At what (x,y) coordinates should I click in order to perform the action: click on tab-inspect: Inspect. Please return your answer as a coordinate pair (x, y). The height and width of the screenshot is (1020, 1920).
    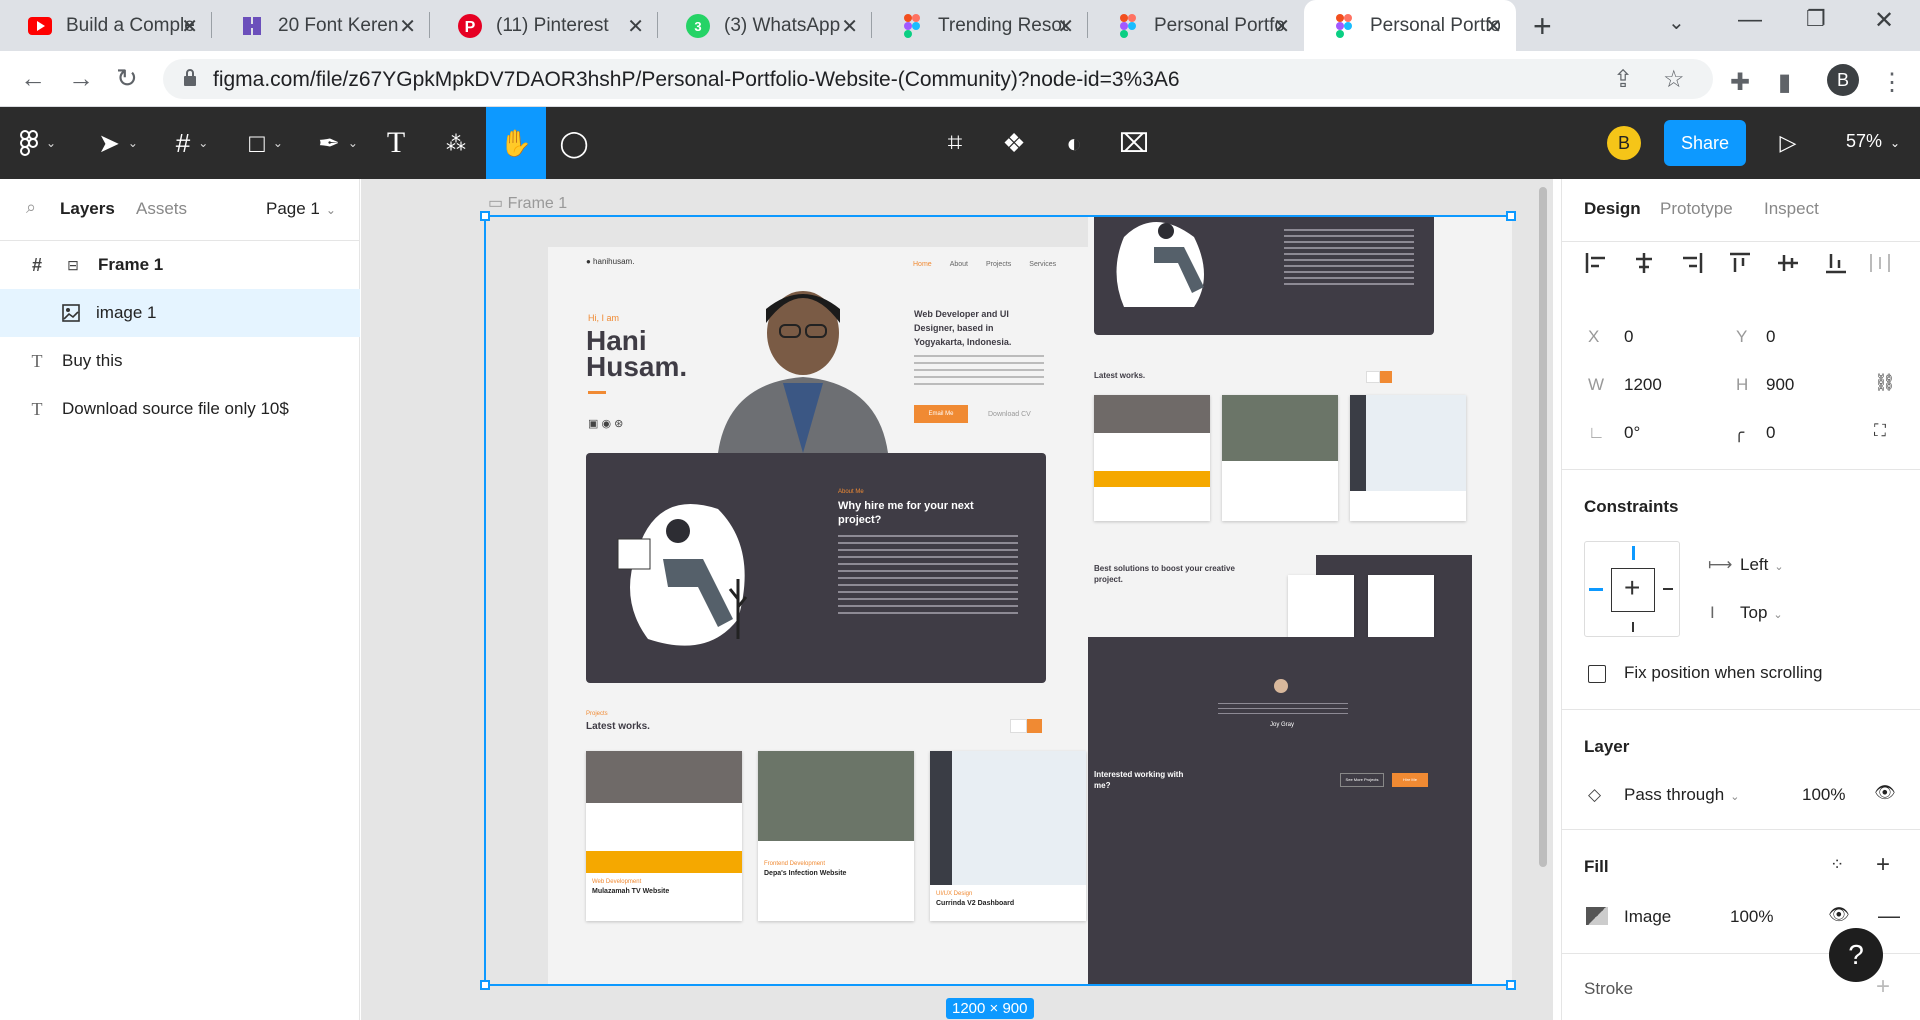
    Looking at the image, I should click on (1791, 209).